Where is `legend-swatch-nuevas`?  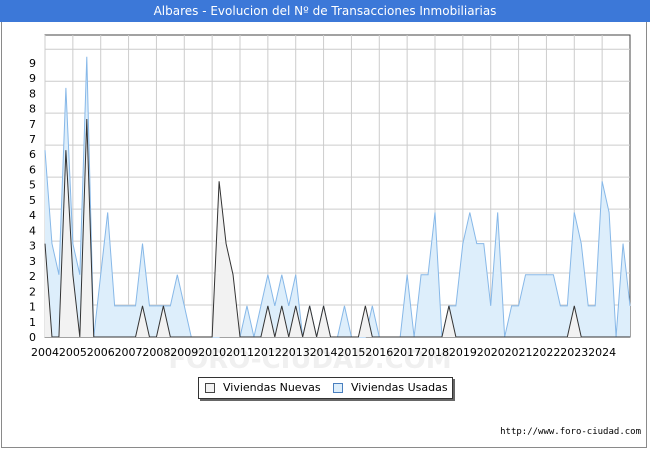 legend-swatch-nuevas is located at coordinates (210, 388).